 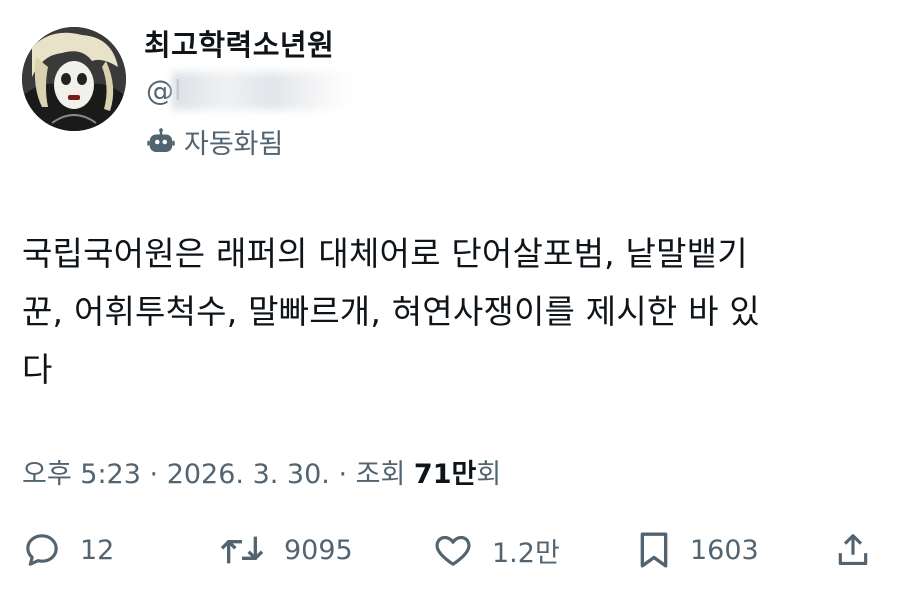 What do you see at coordinates (248, 474) in the screenshot?
I see `tweet-date: 2026. 3. 30.` at bounding box center [248, 474].